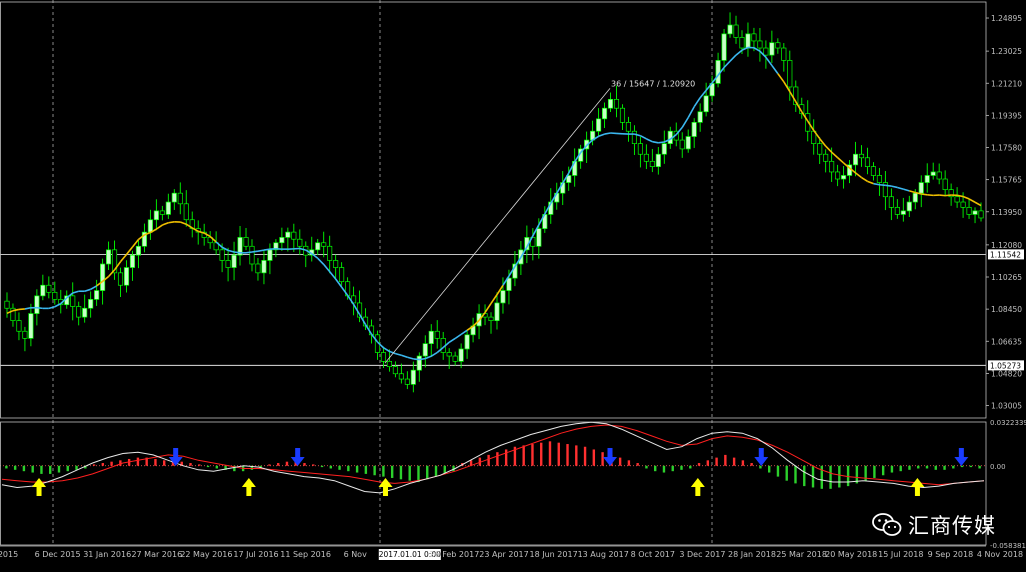 The height and width of the screenshot is (572, 1026). I want to click on y-tick-label: 1.12080, so click(1006, 245).